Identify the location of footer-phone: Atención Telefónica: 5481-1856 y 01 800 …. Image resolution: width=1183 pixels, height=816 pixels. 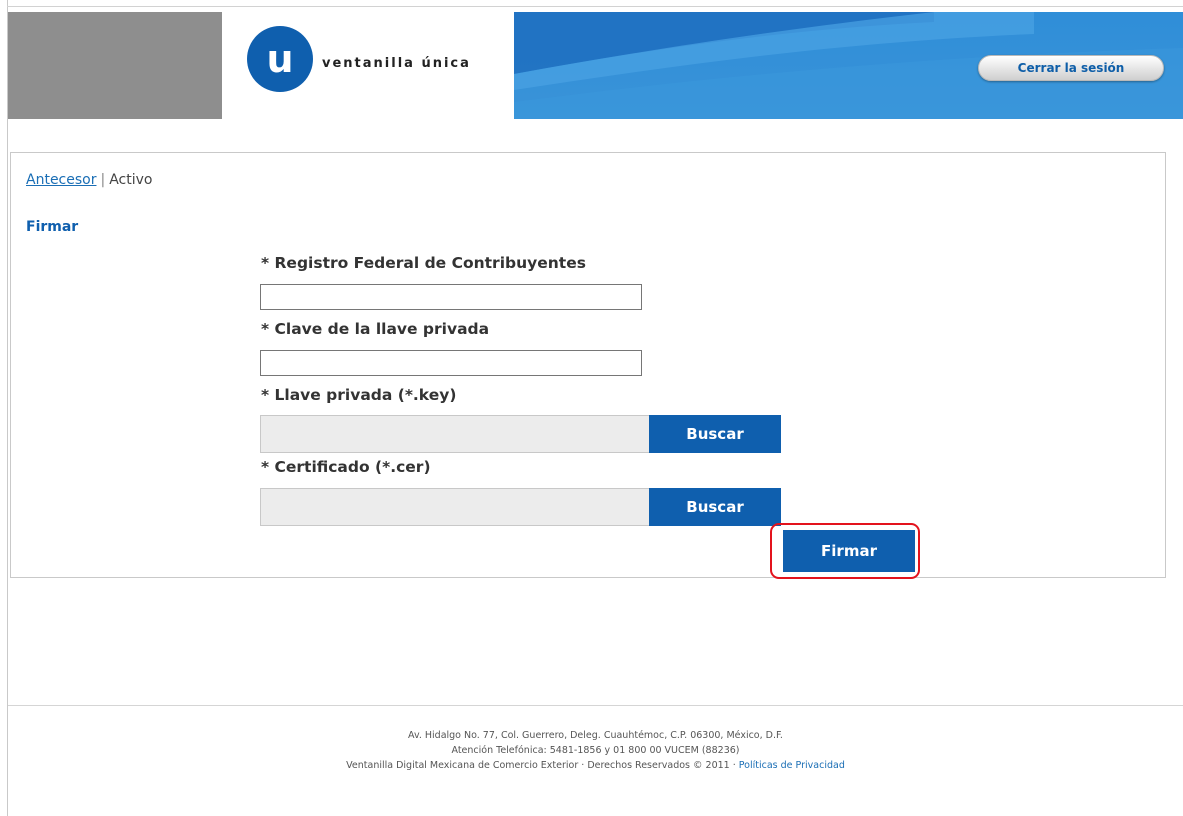
(595, 750).